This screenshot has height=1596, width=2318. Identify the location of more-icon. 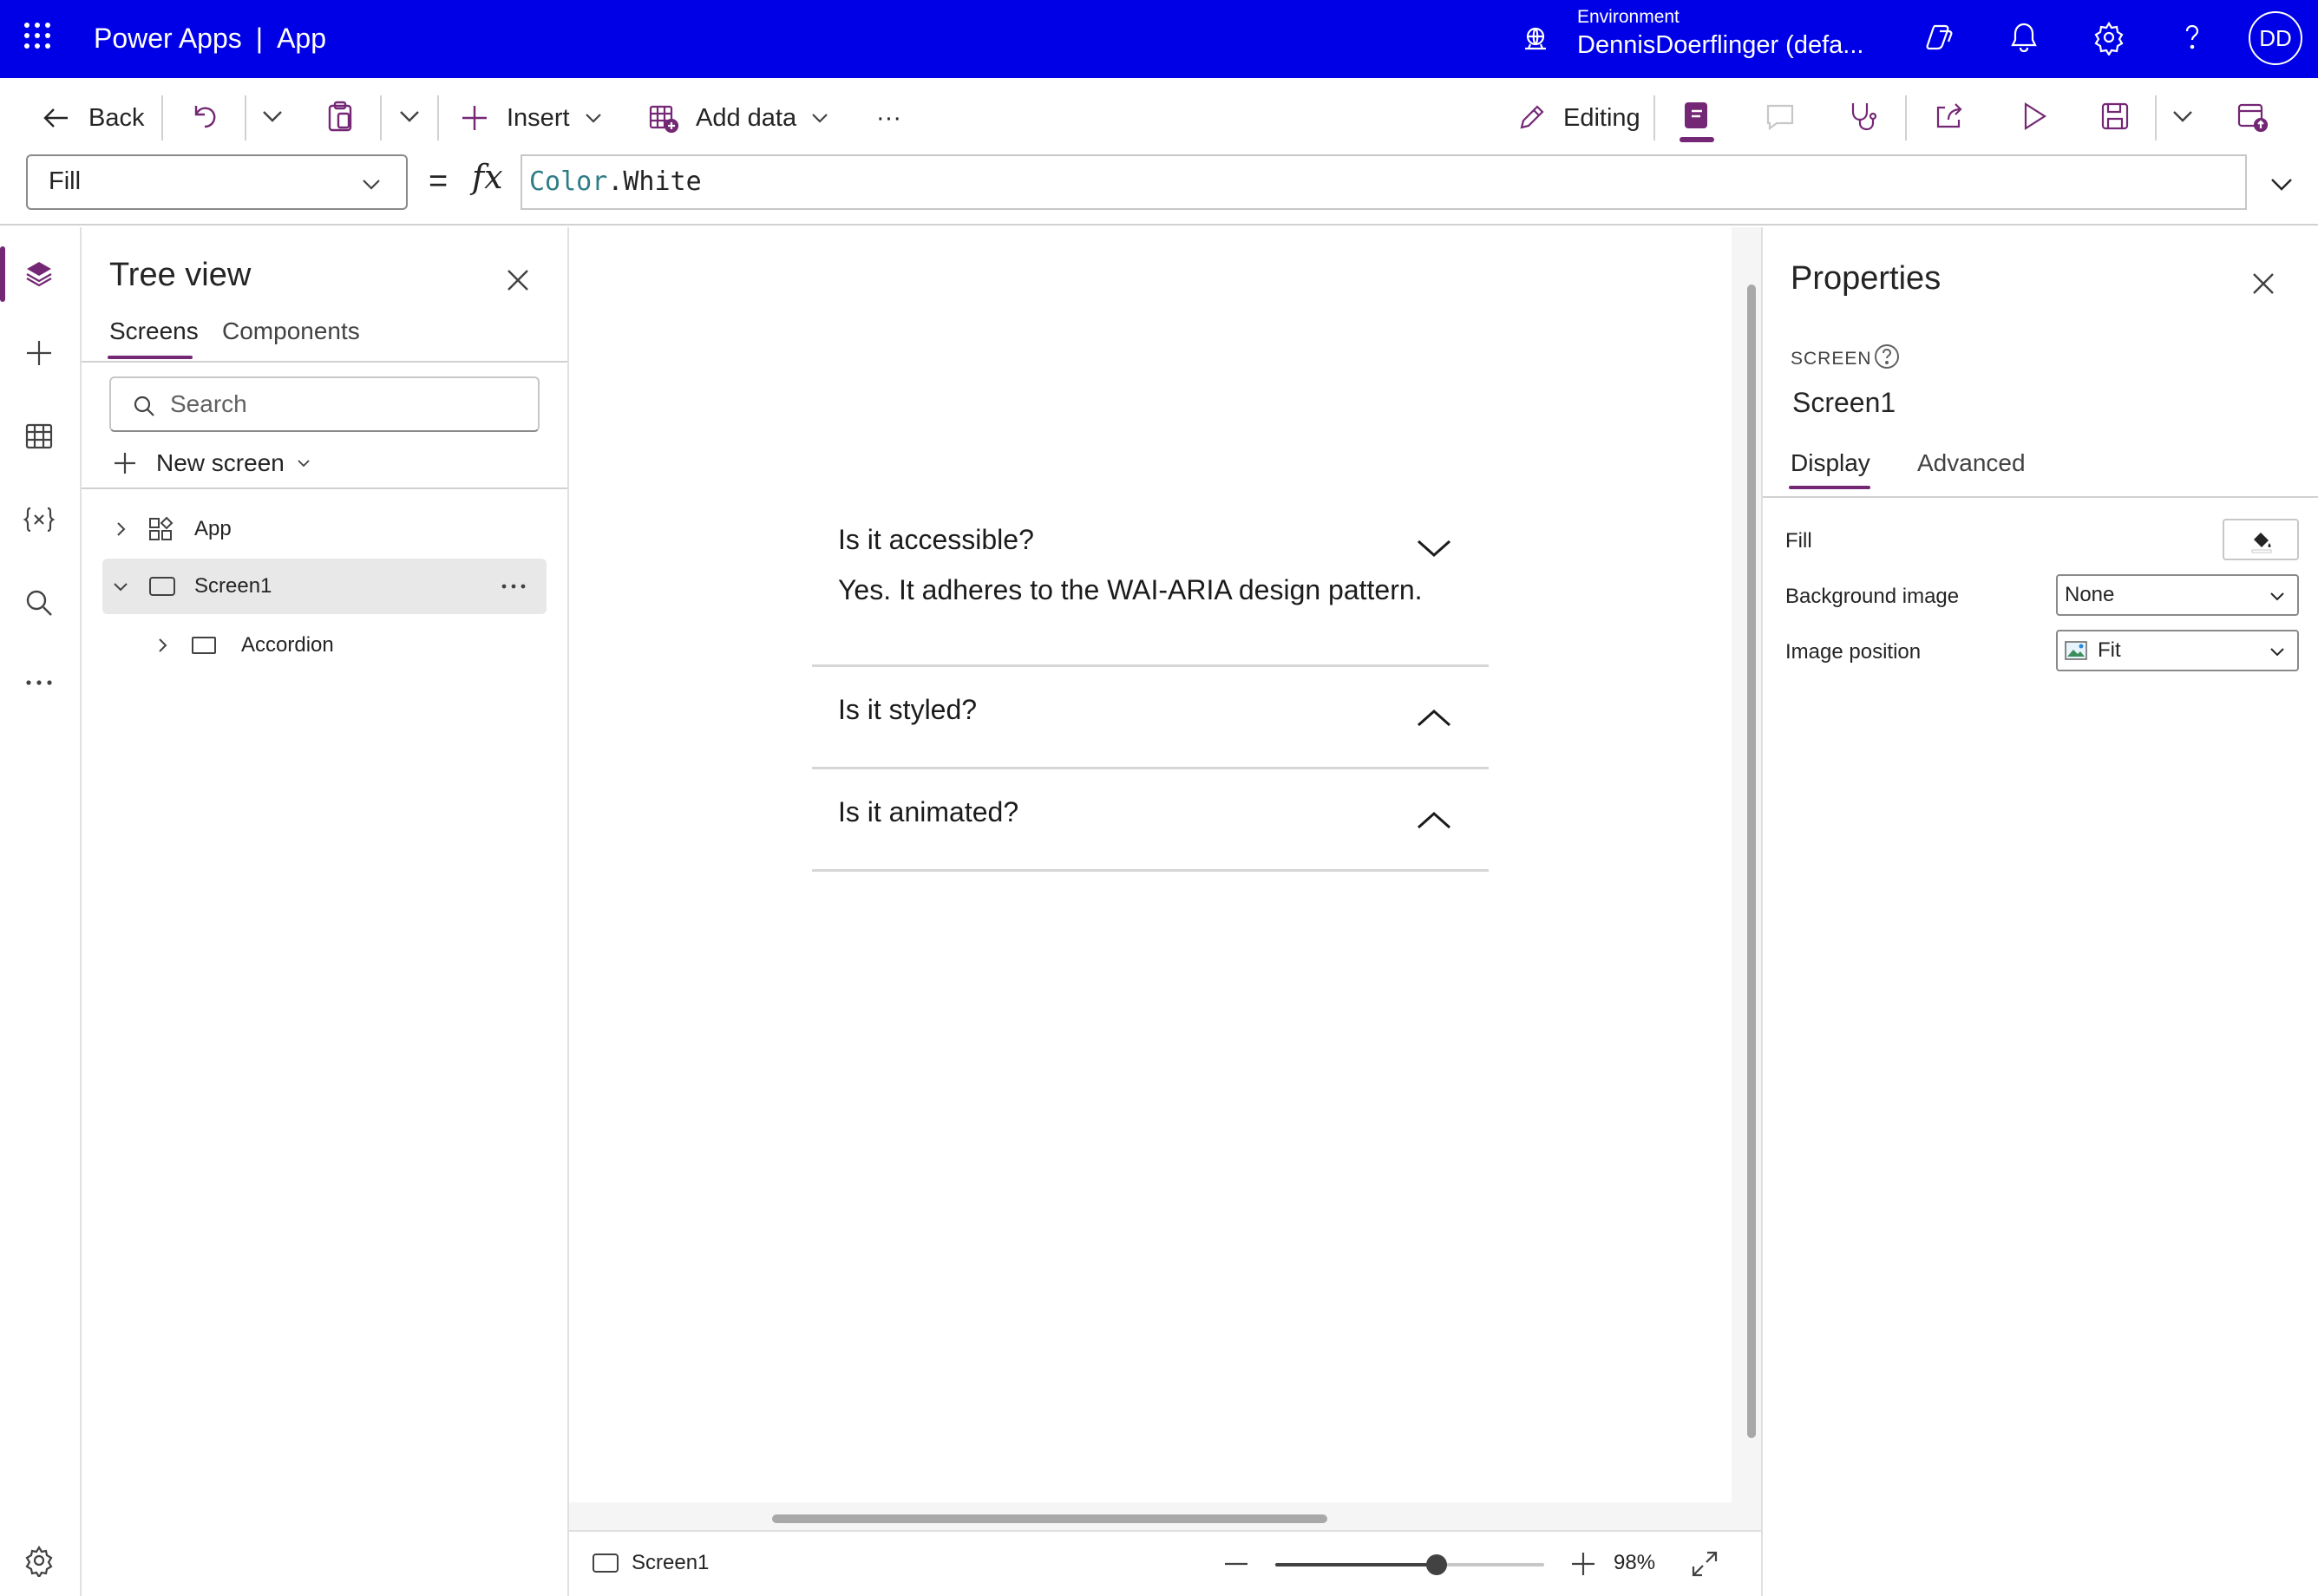
(39, 682).